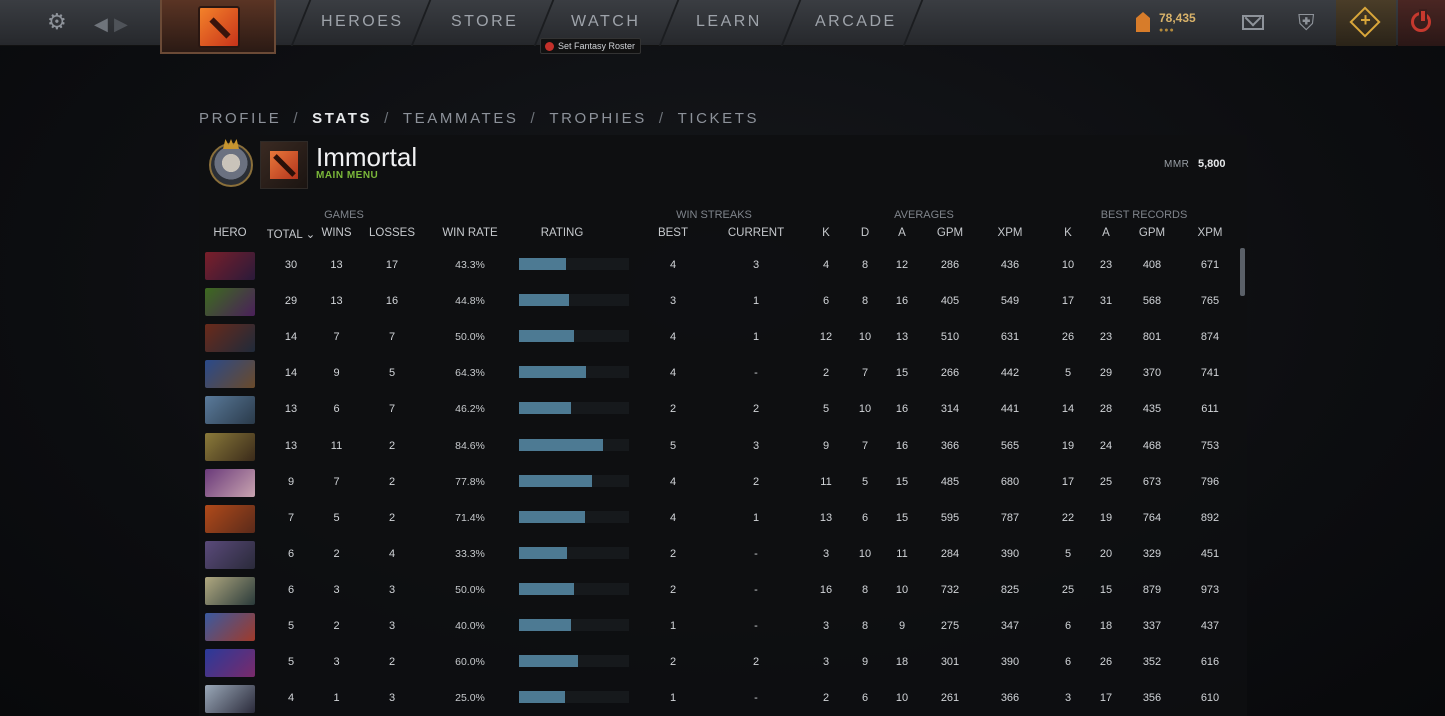 The height and width of the screenshot is (716, 1445). I want to click on tab-profile: PROFILE, so click(240, 118).